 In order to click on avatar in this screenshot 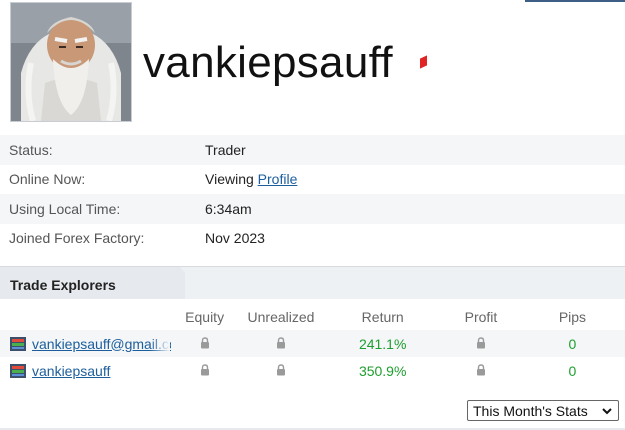, I will do `click(71, 62)`.